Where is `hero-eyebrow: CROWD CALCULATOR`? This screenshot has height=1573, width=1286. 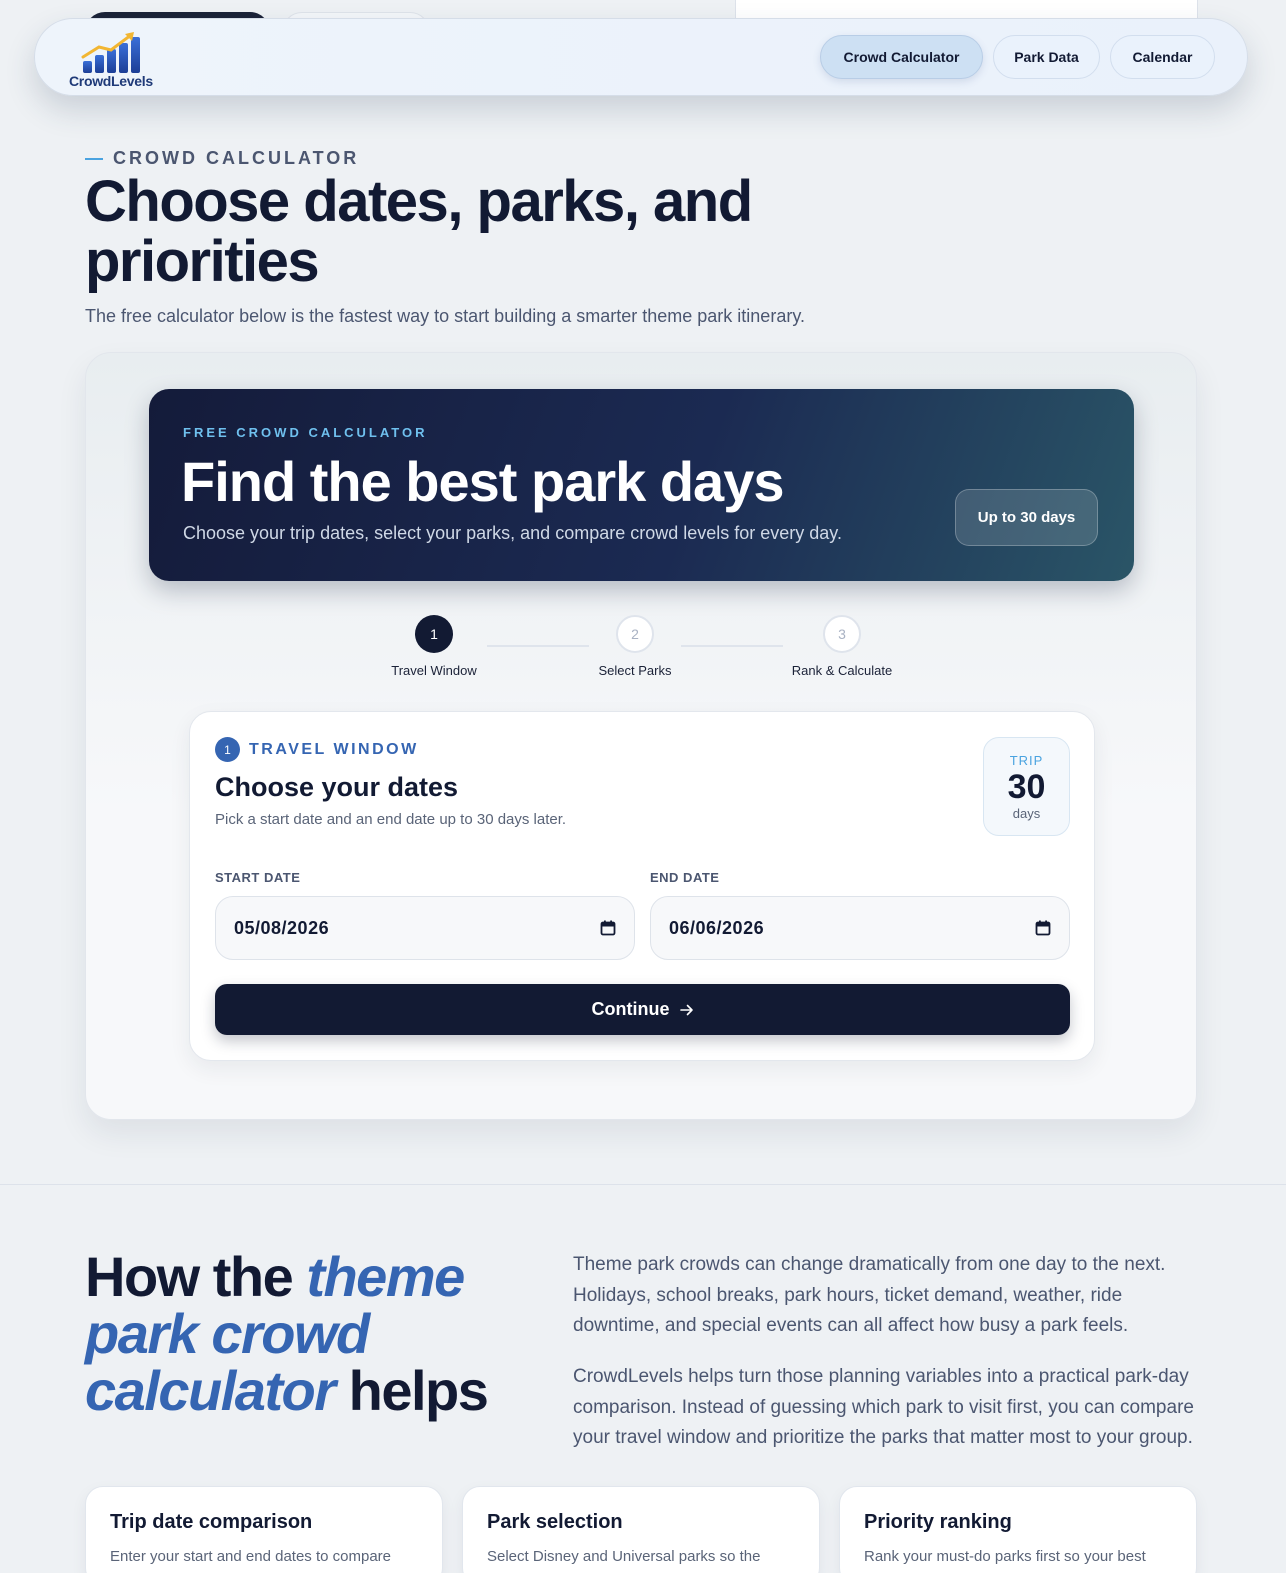
hero-eyebrow: CROWD CALCULATOR is located at coordinates (222, 158).